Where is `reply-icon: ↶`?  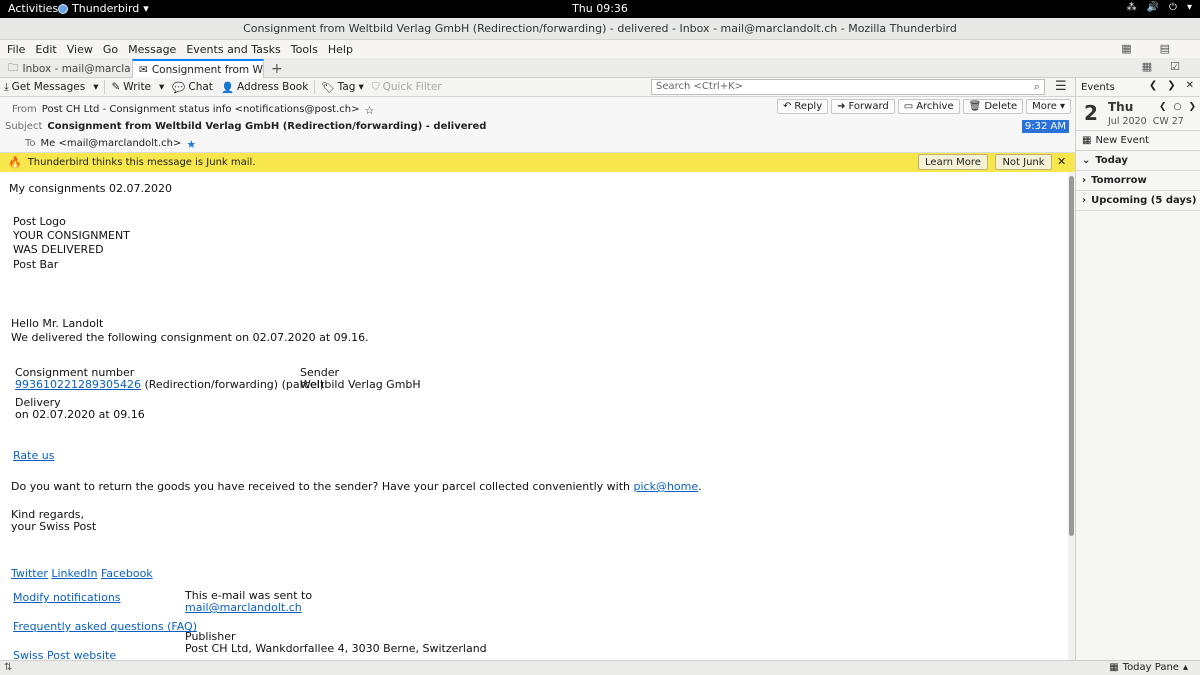
reply-icon: ↶ is located at coordinates (787, 106).